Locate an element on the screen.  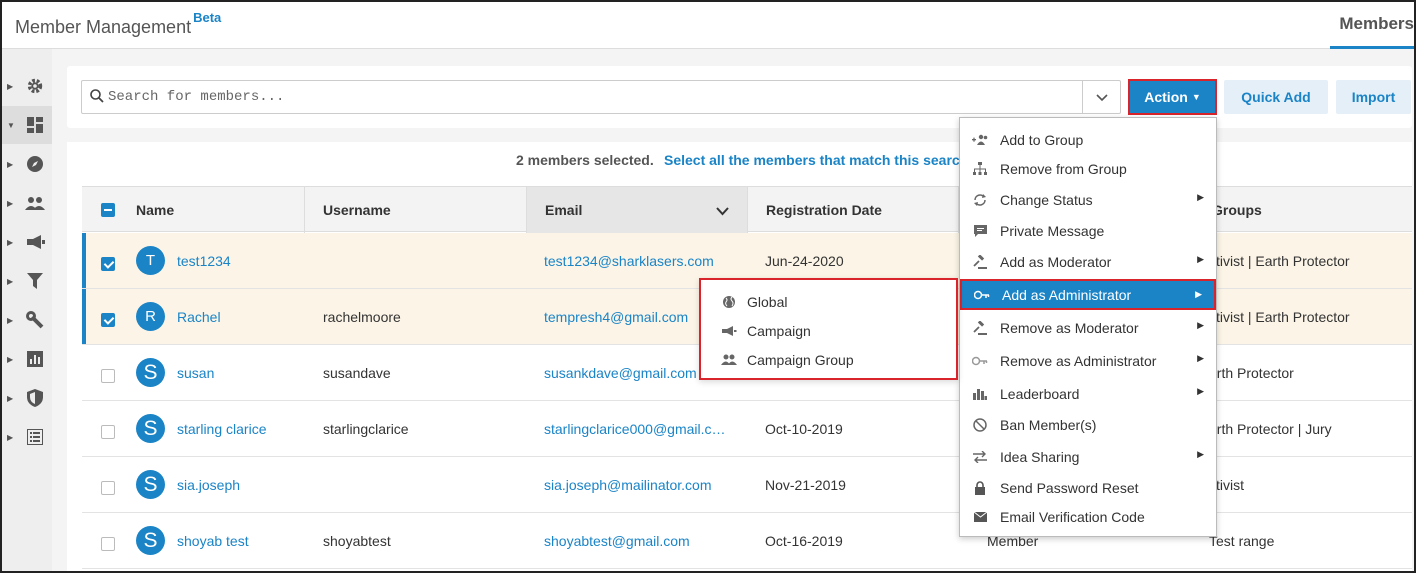
search-input is located at coordinates (588, 97).